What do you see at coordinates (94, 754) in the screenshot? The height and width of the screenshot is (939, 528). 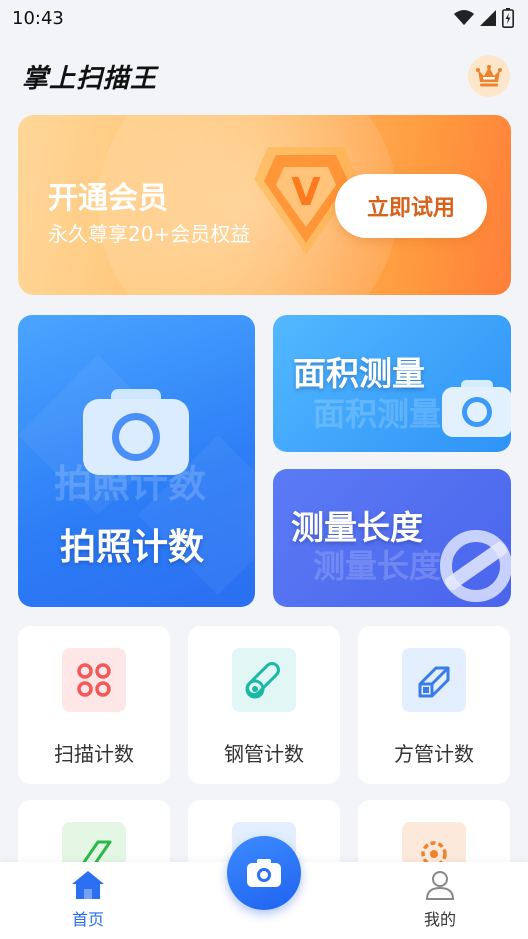 I see `tool-label: 扫描计数` at bounding box center [94, 754].